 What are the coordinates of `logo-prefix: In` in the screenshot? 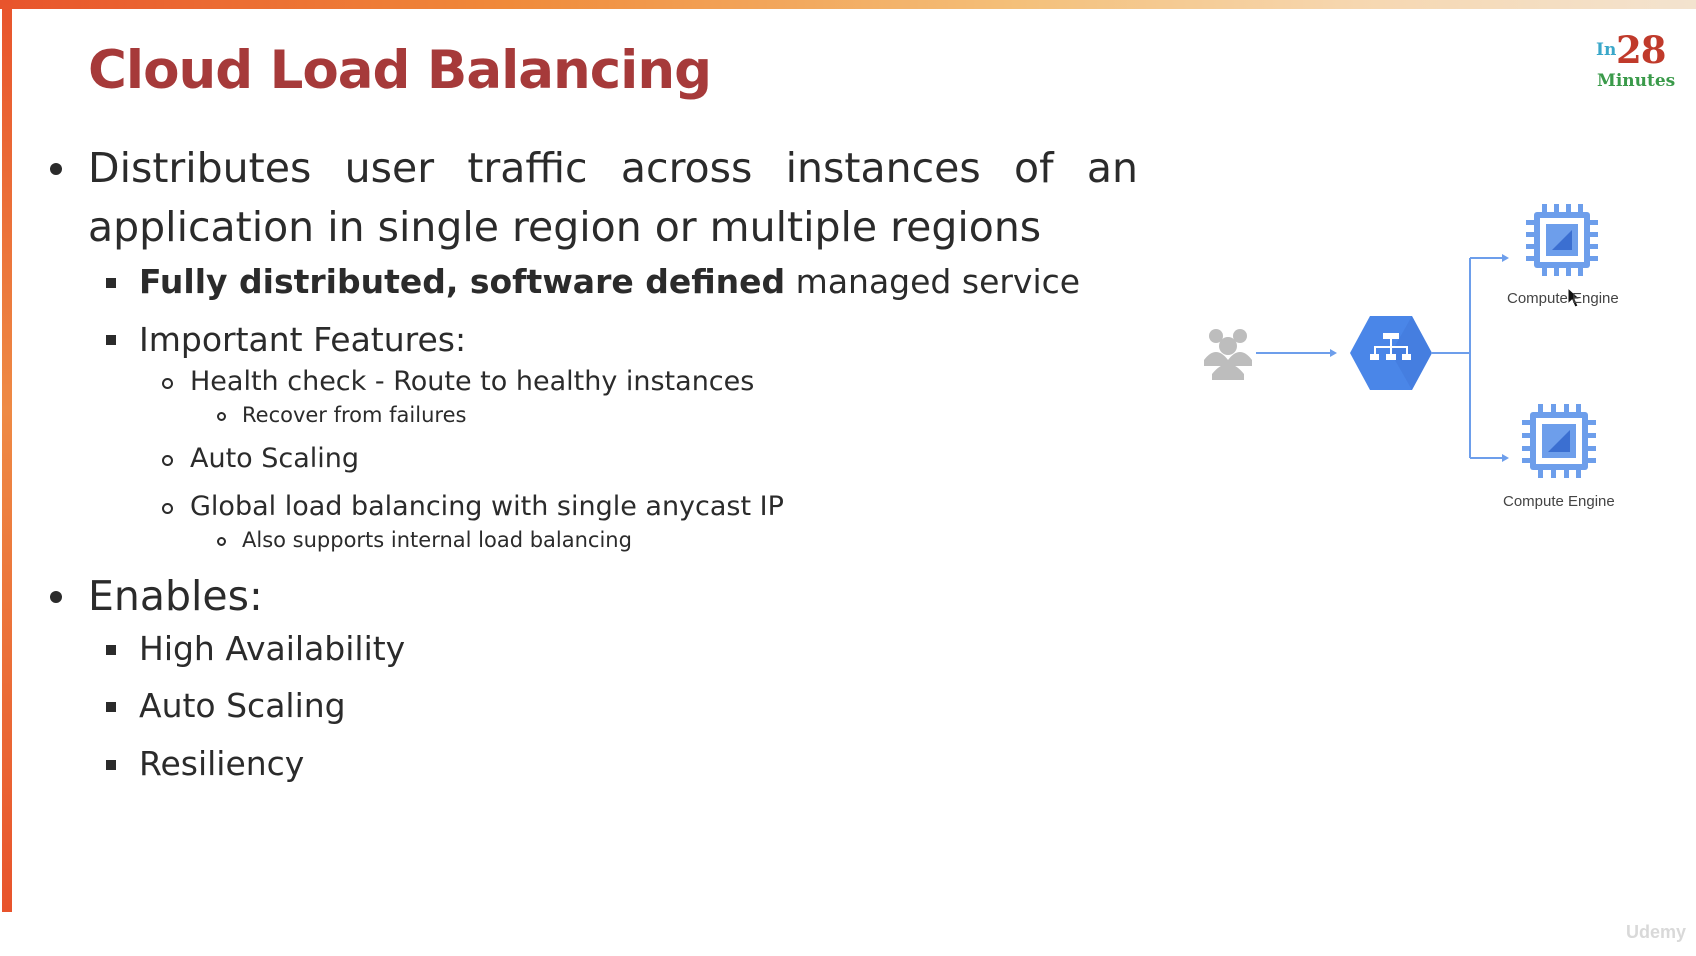 It's located at (1606, 50).